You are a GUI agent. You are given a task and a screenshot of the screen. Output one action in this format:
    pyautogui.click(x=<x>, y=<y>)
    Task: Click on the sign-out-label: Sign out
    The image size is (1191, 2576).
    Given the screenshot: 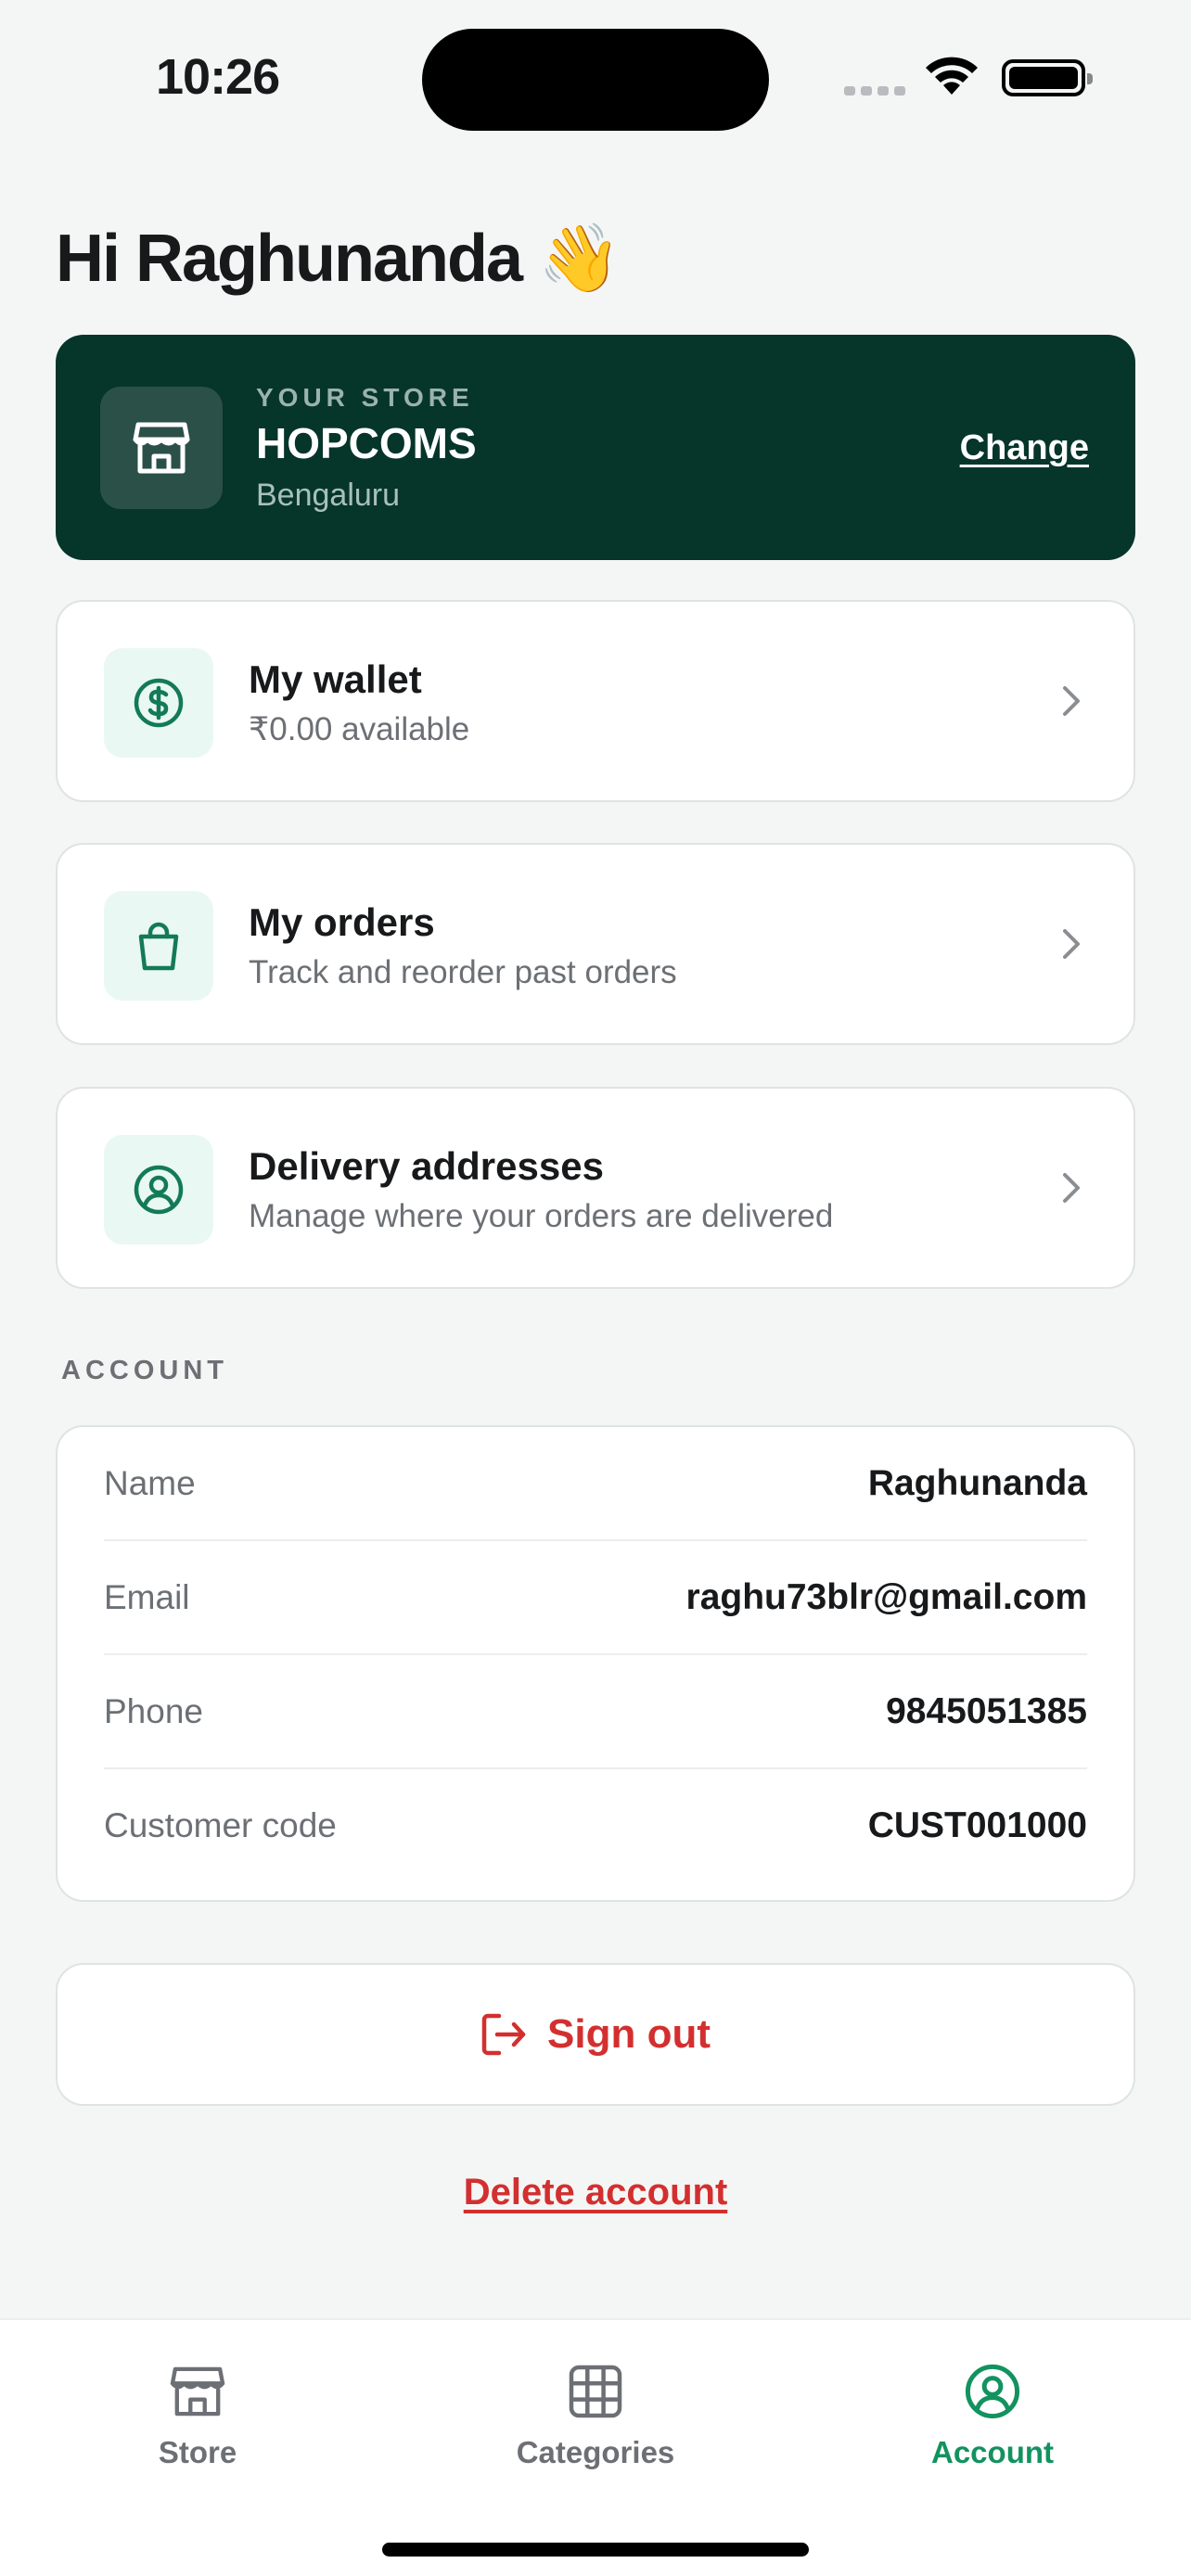 What is the action you would take?
    pyautogui.click(x=629, y=2034)
    